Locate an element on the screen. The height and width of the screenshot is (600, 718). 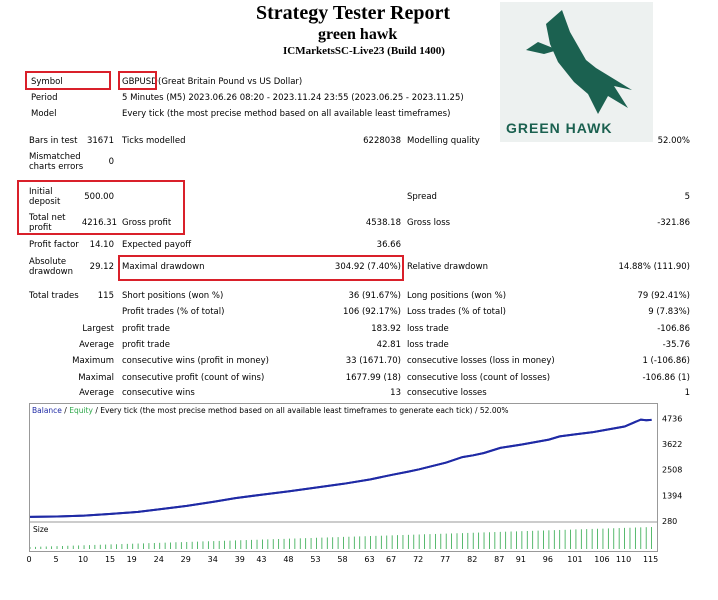
mismatch-label-1: Mismatched is located at coordinates (55, 157).